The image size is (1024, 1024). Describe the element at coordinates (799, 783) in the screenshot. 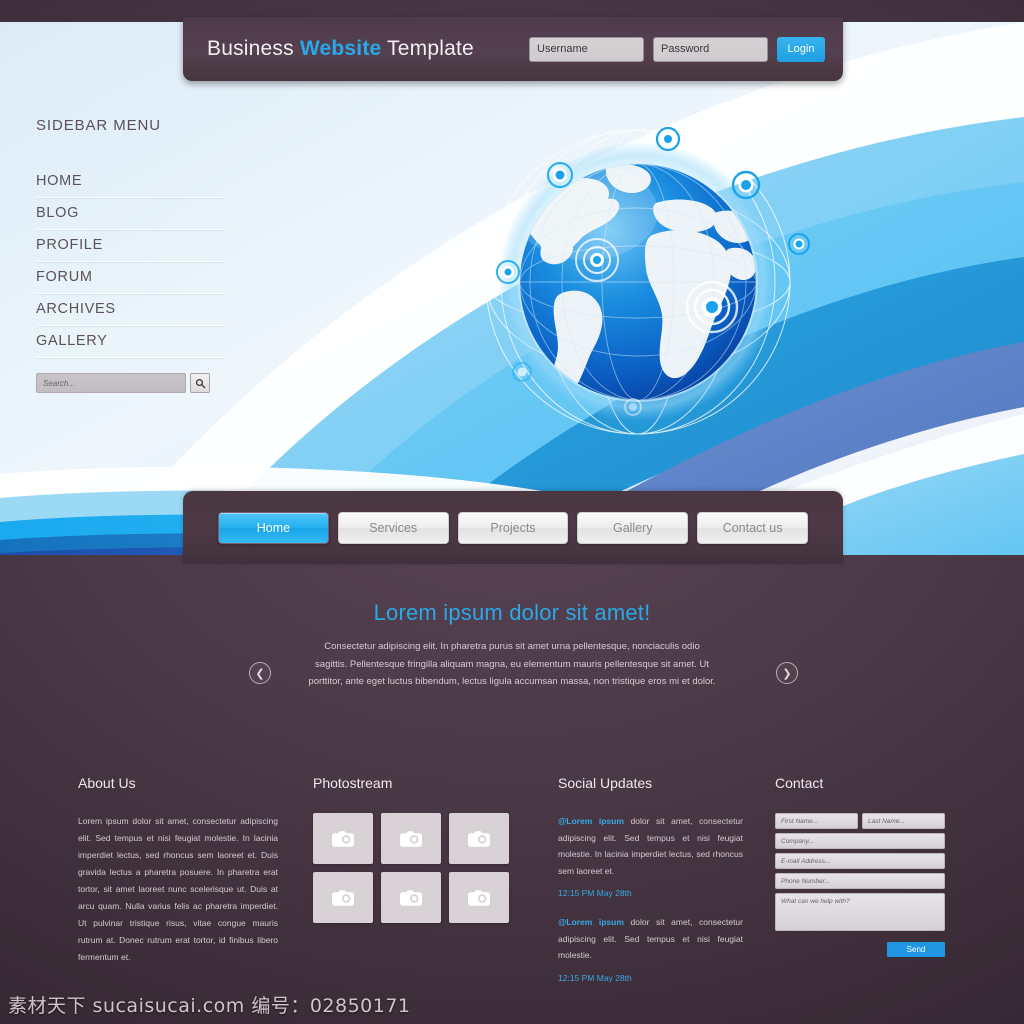

I see `contact-title: Contact` at that location.